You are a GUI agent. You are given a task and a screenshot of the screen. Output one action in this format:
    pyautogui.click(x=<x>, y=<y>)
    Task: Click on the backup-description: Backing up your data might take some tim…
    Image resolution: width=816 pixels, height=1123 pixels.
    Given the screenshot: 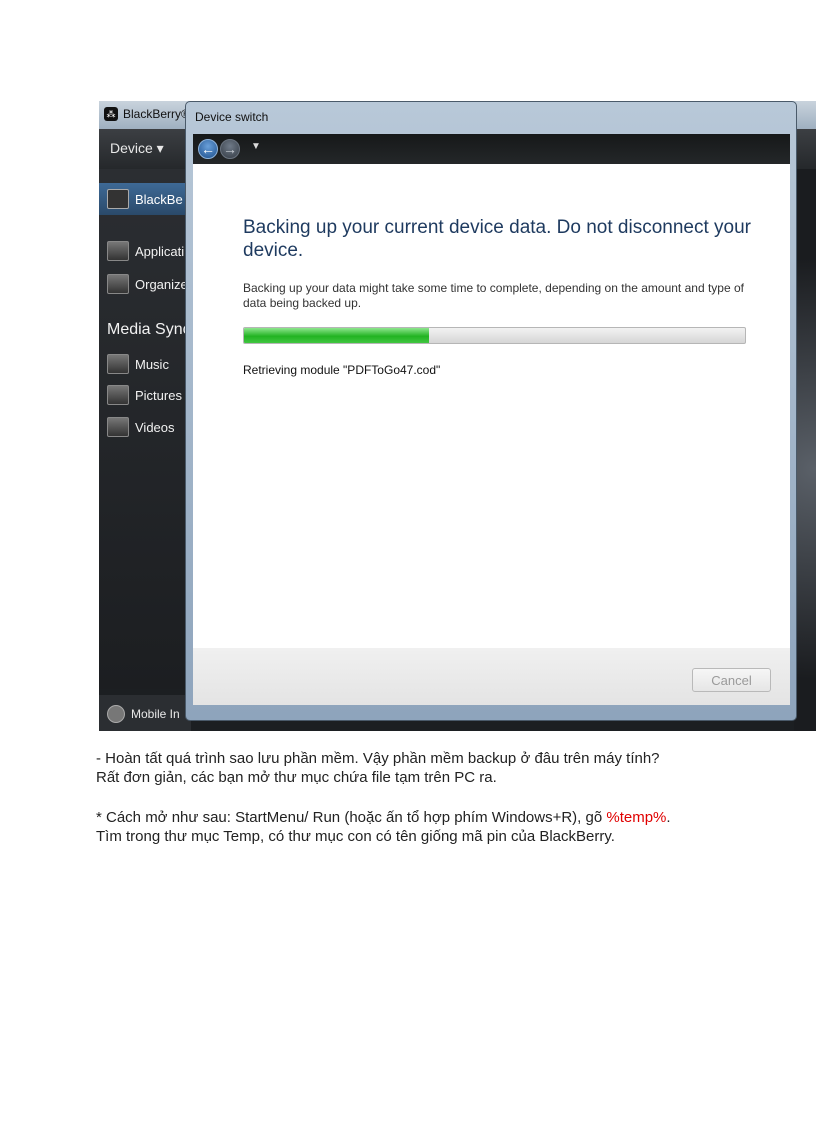 What is the action you would take?
    pyautogui.click(x=493, y=295)
    